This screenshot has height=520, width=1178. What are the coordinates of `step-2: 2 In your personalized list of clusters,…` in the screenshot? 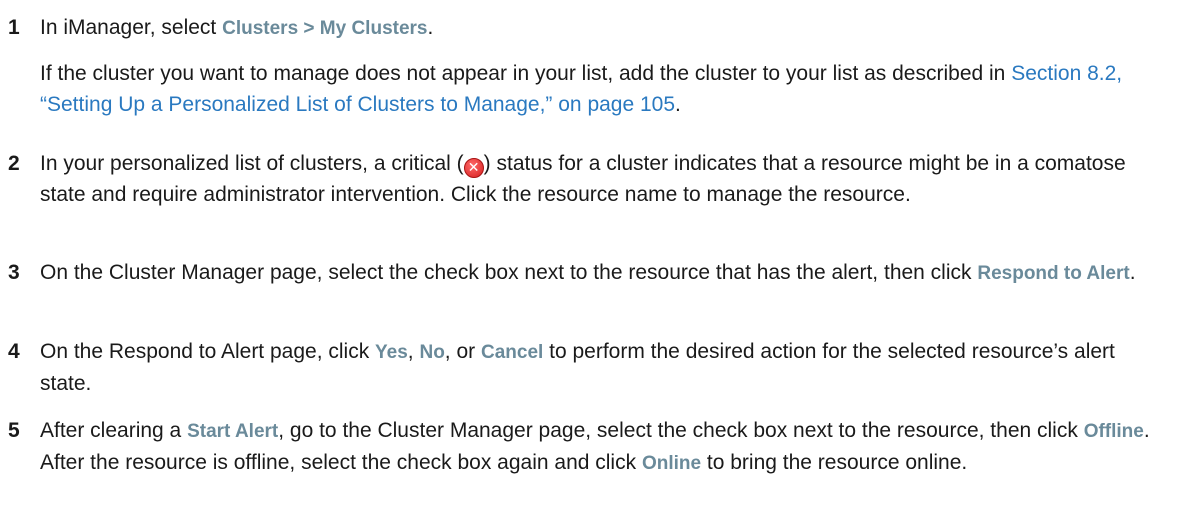 It's located at (586, 179).